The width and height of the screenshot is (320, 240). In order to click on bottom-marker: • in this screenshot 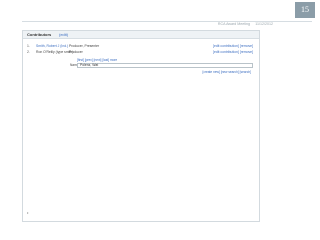, I will do `click(28, 212)`.